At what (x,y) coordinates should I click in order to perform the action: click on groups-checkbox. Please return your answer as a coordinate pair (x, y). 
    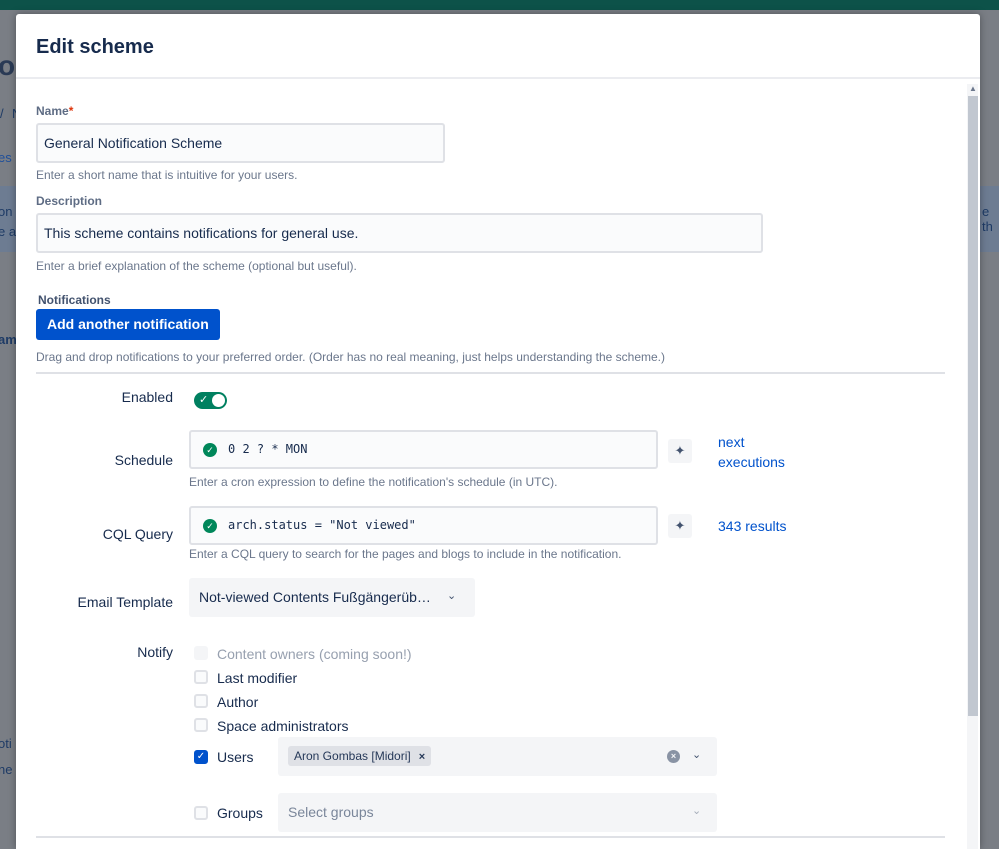
    Looking at the image, I should click on (201, 813).